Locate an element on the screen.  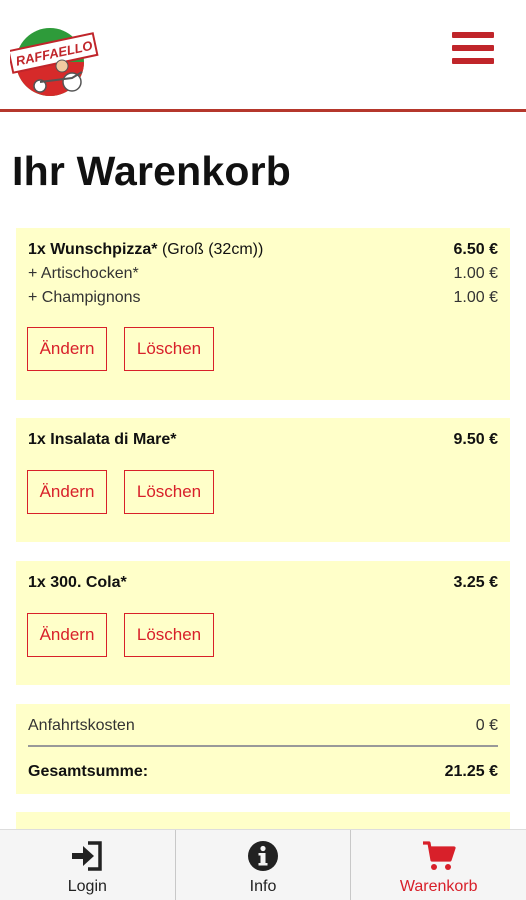
item-name: 1x 300. Cola* is located at coordinates (77, 582).